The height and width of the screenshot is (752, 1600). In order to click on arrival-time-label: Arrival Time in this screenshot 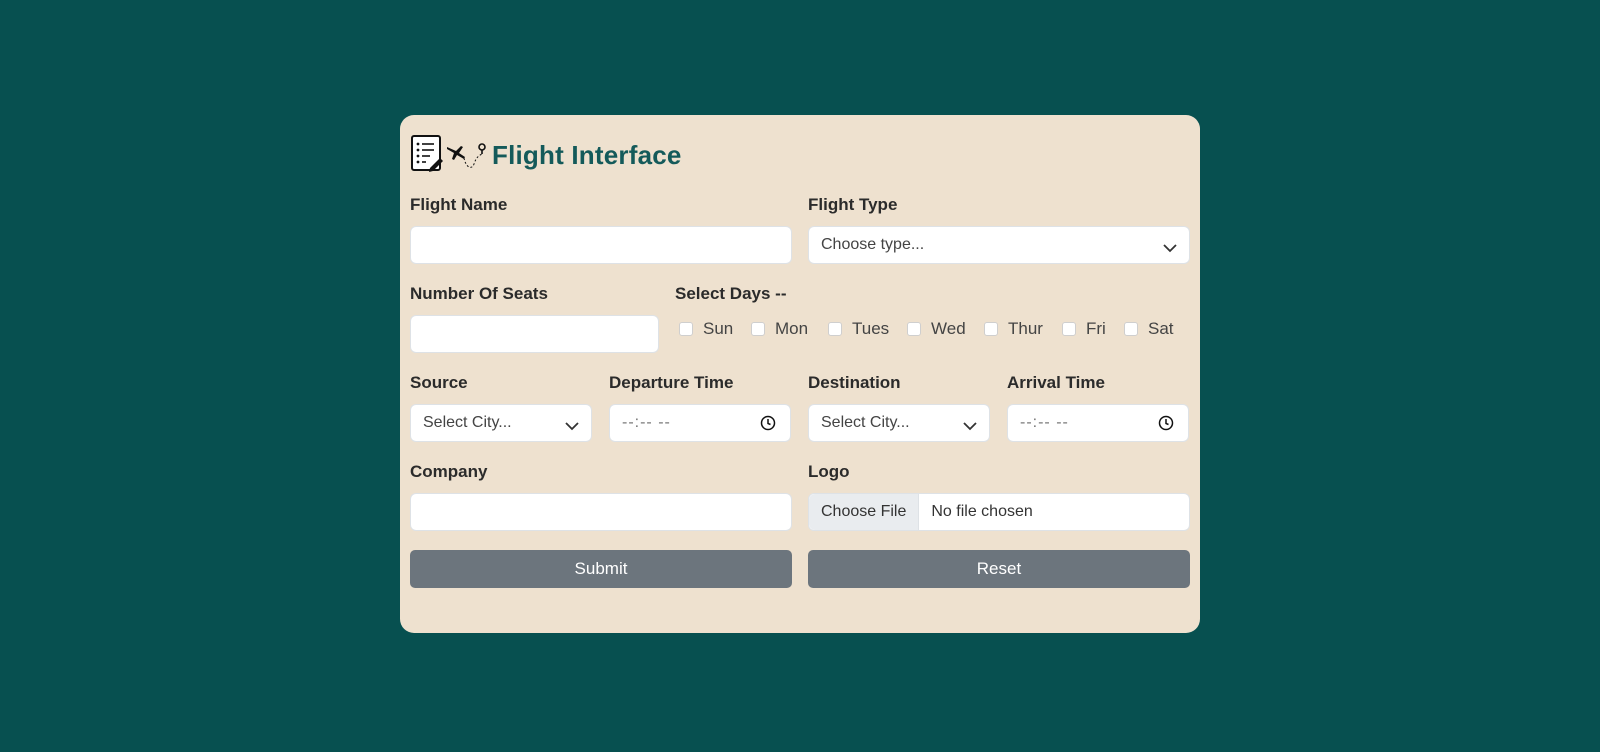, I will do `click(1056, 382)`.